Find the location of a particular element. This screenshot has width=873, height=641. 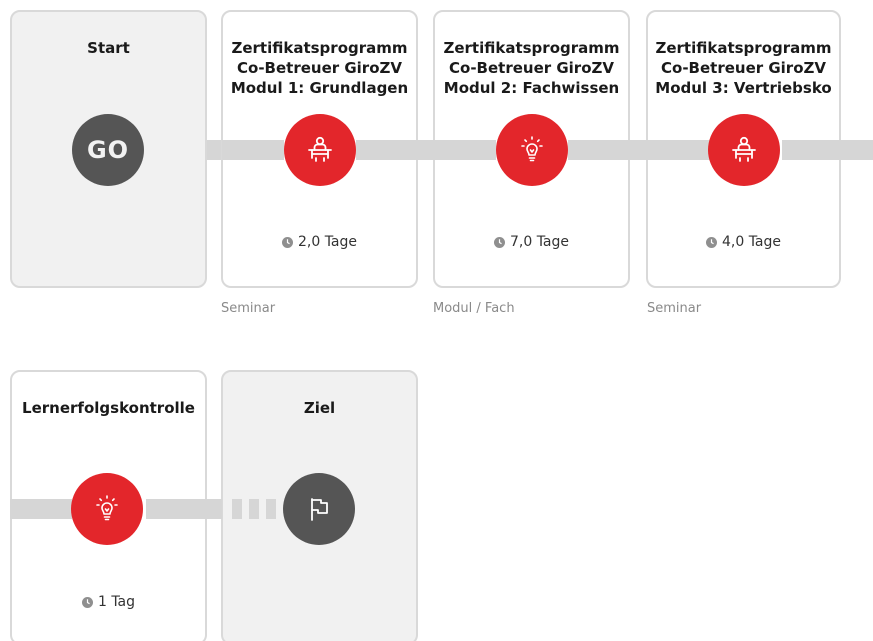

step-type-label: Modul / Fach is located at coordinates (474, 308).